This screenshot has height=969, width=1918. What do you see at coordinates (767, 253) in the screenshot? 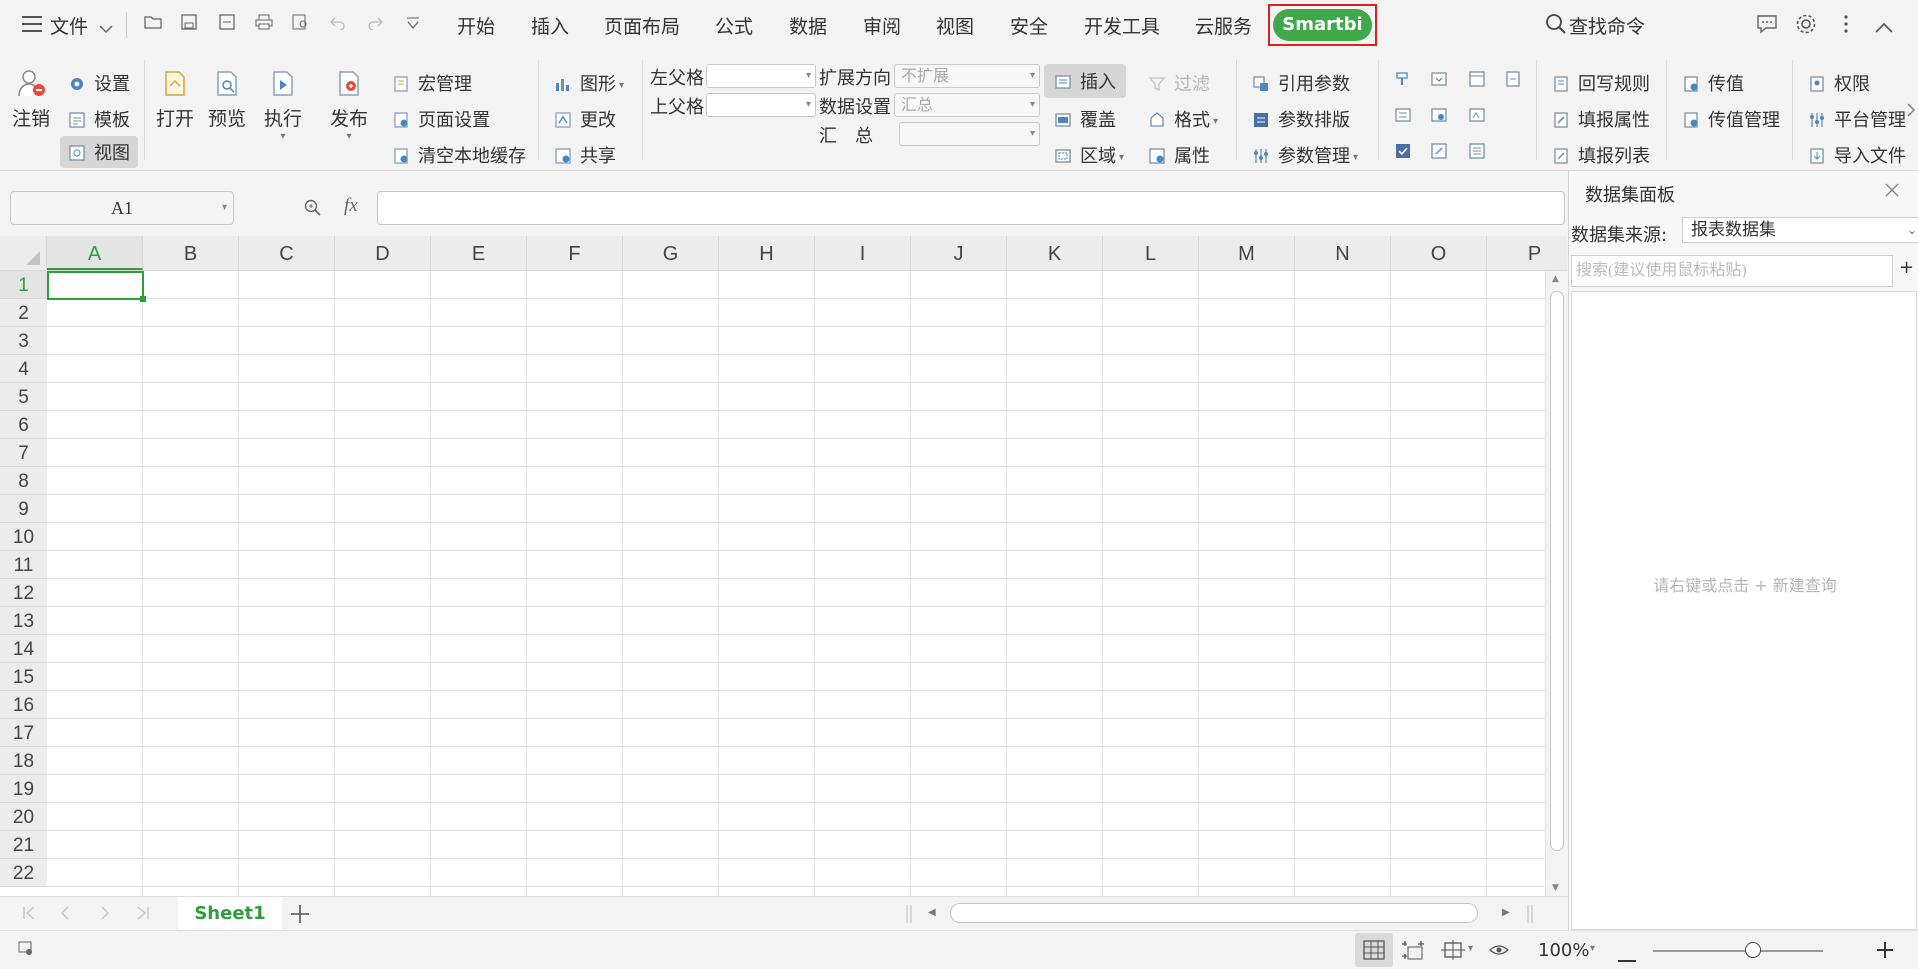
I see `column-header-h: H` at bounding box center [767, 253].